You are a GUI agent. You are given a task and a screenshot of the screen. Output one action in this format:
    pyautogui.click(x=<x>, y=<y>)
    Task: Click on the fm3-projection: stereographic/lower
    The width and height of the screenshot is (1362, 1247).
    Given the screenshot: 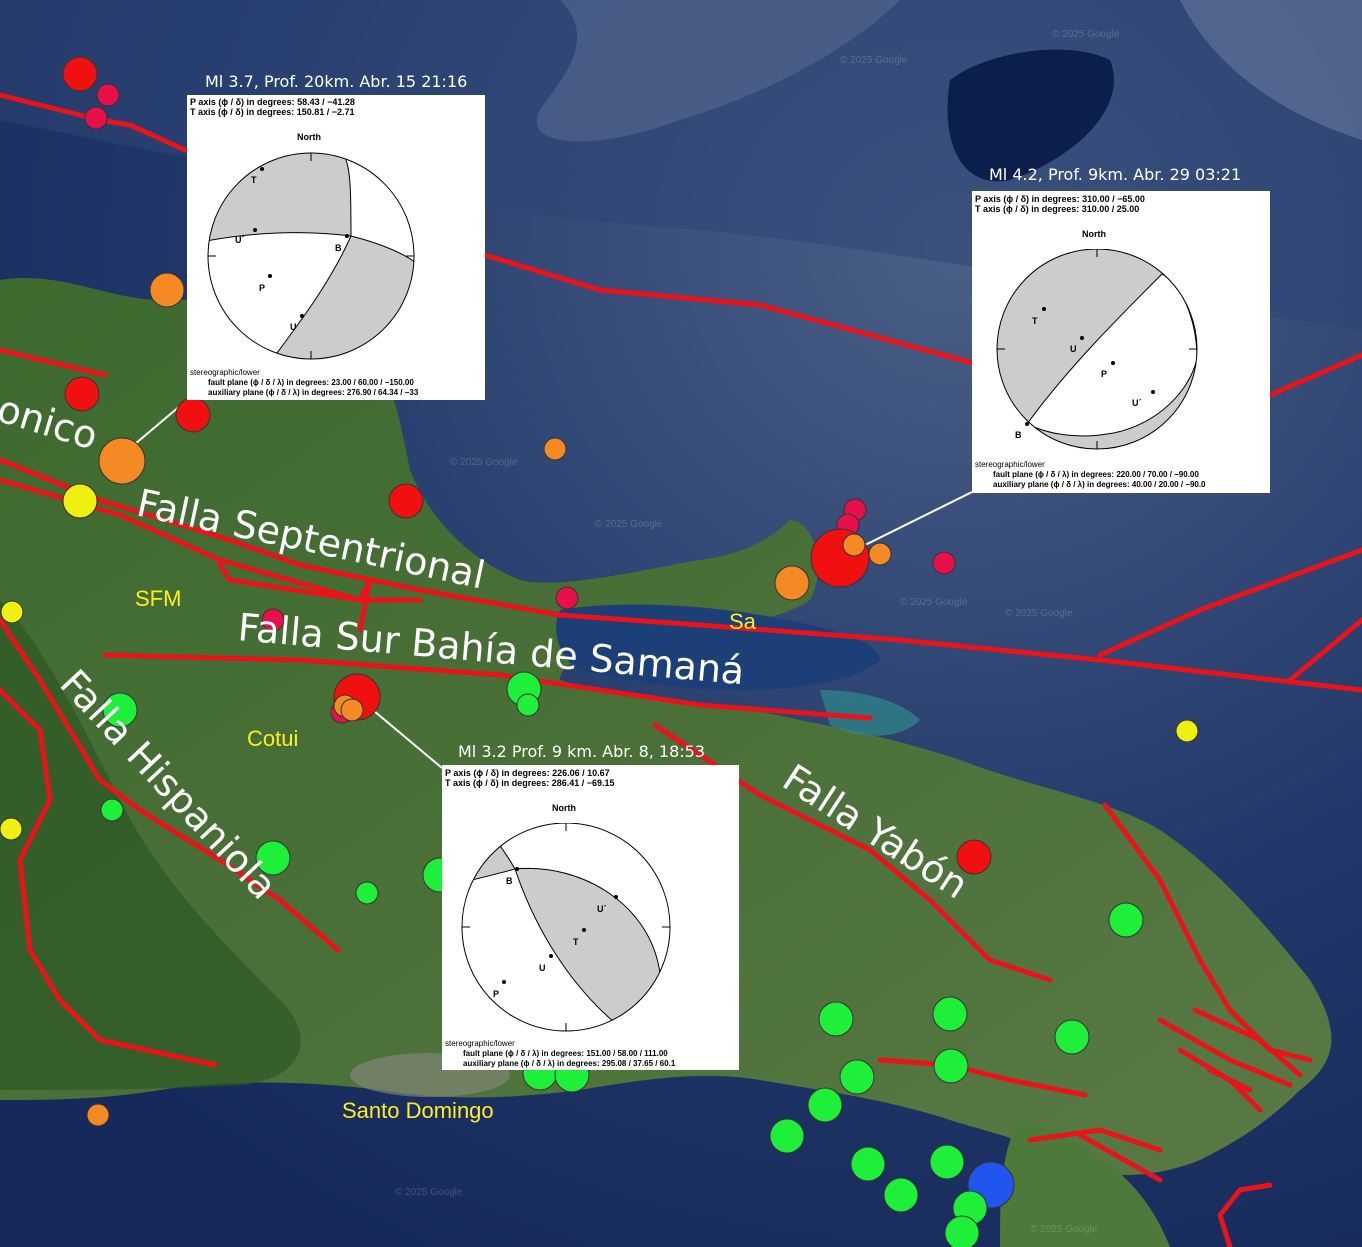 What is the action you would take?
    pyautogui.click(x=480, y=1043)
    